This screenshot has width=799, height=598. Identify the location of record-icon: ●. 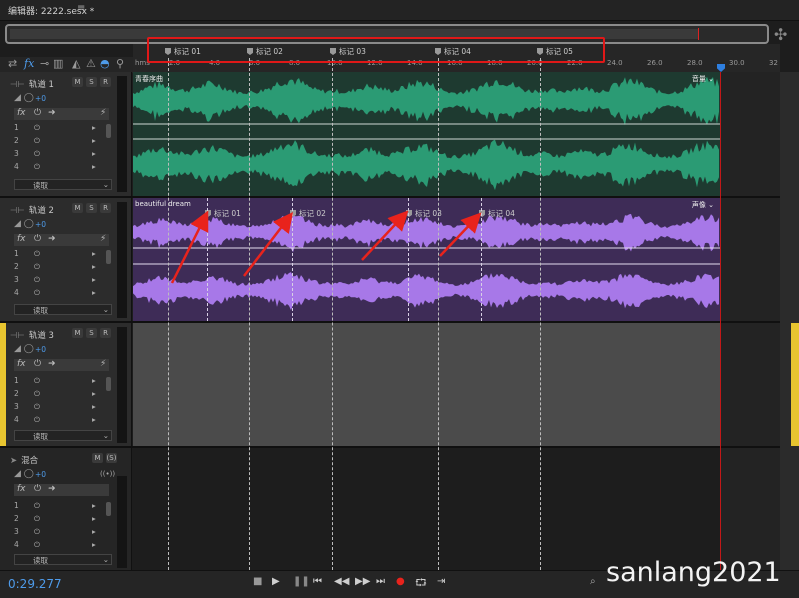
(400, 581).